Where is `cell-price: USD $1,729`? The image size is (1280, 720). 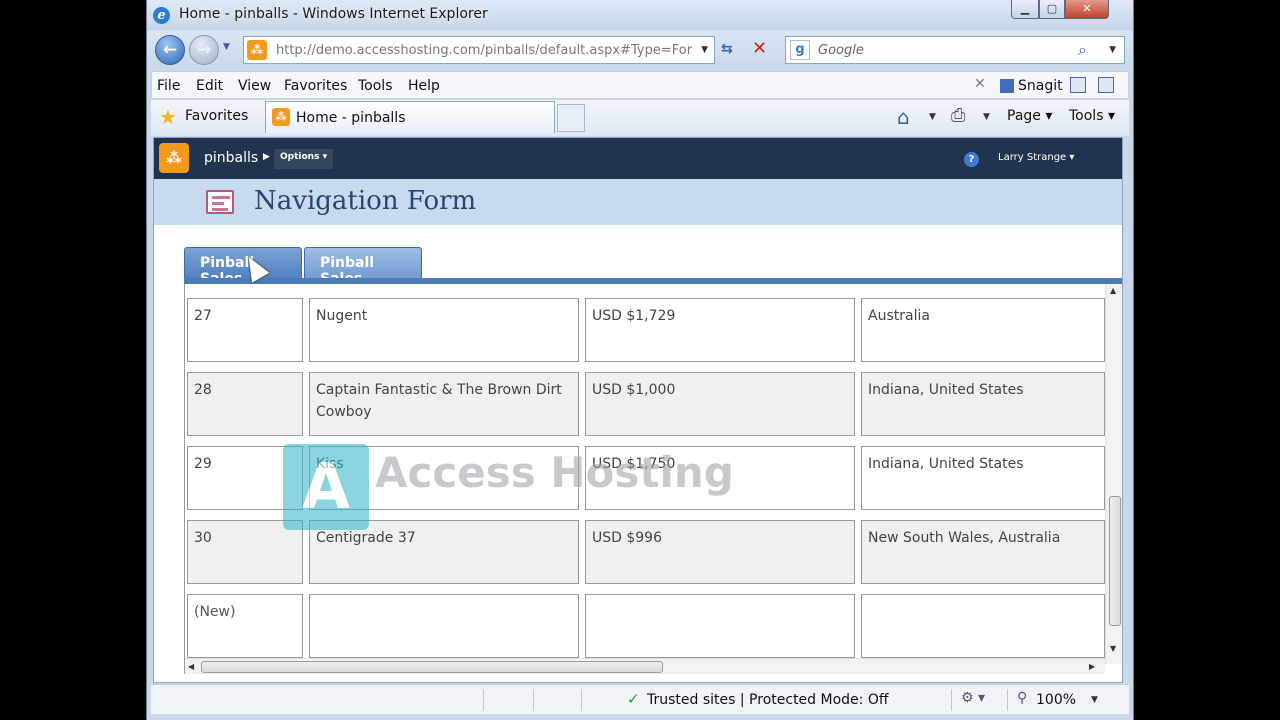 cell-price: USD $1,729 is located at coordinates (720, 330).